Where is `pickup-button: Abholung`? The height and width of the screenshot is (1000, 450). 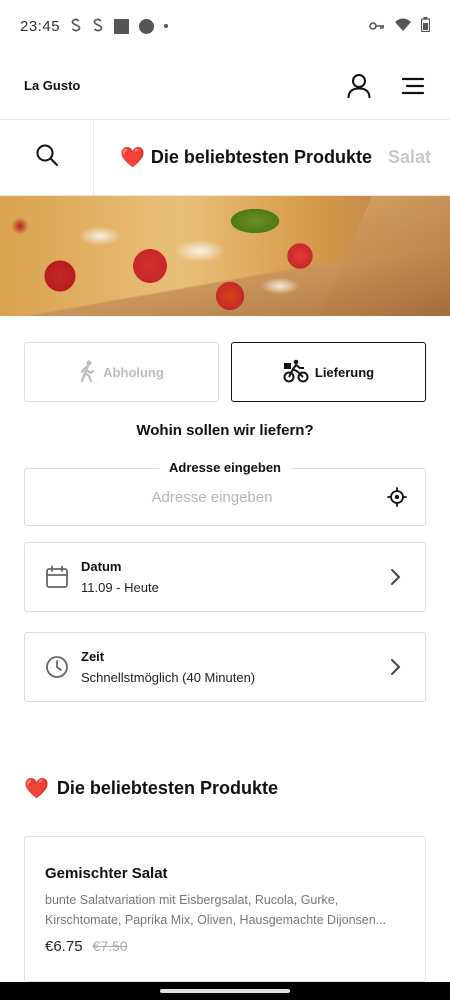
pickup-button: Abholung is located at coordinates (121, 372).